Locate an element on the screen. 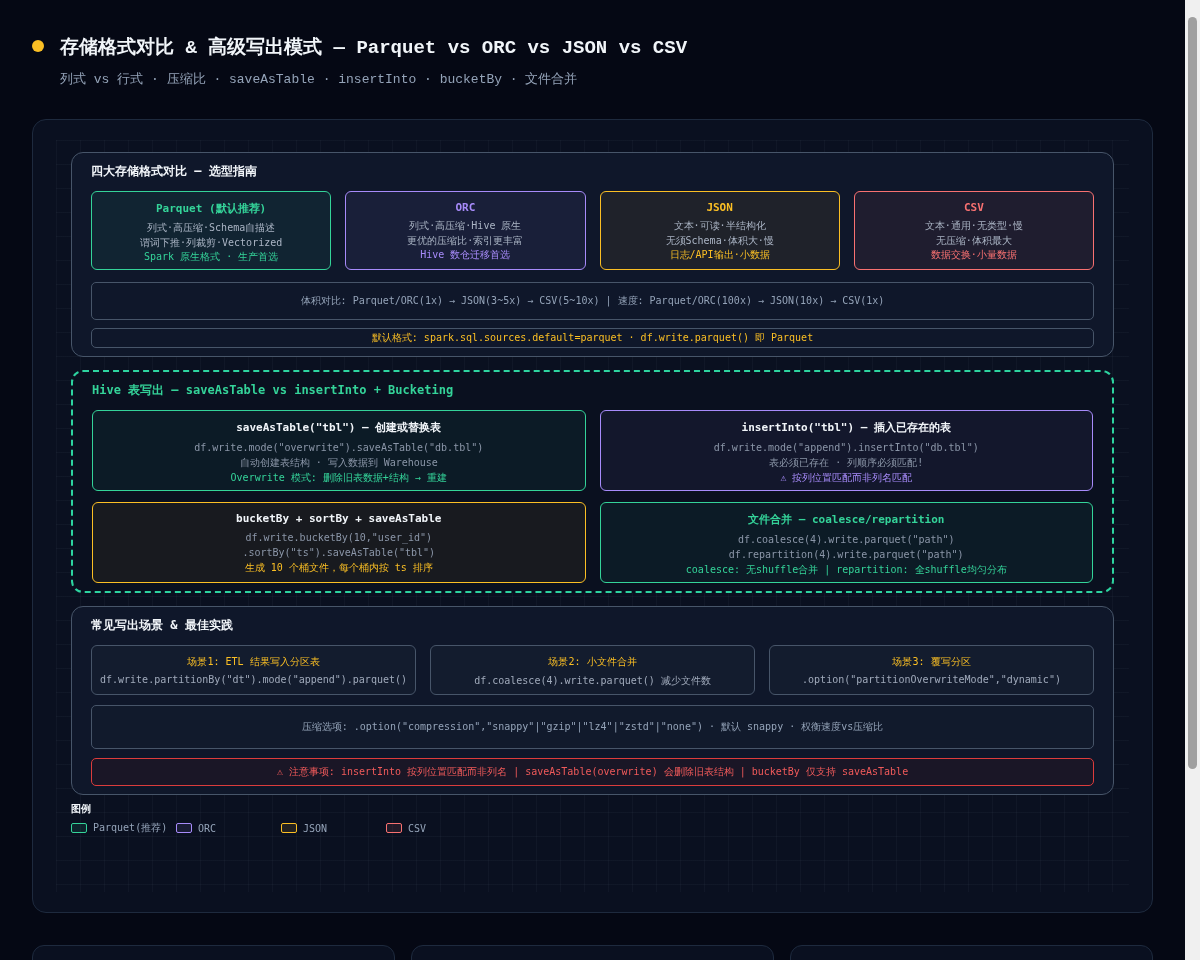 The height and width of the screenshot is (960, 1200). warning-text: ⚠ 注意事项: insertInto 按列位置匹配而非列名 | saveAsTable(overwrite) 会删除旧表结构 | bucketBy 仅支持 saveAsTable is located at coordinates (592, 771).